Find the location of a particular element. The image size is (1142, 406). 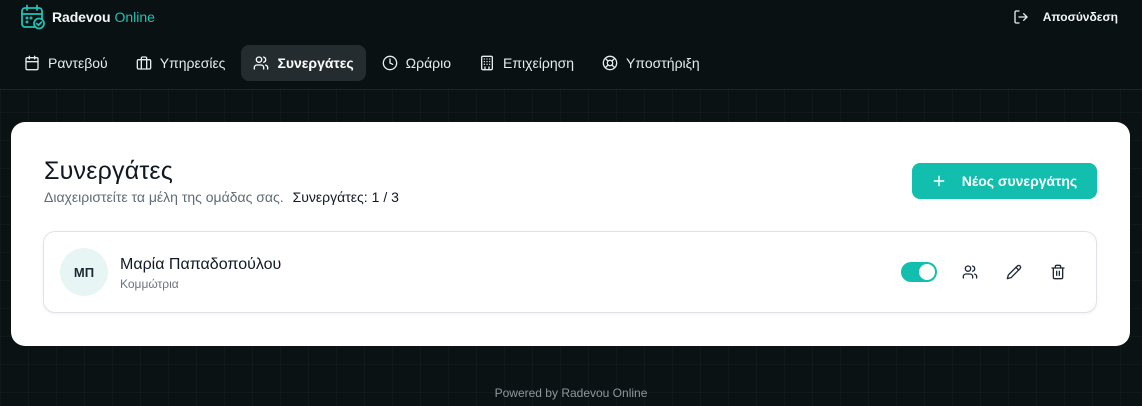

toggle-knob is located at coordinates (927, 272).